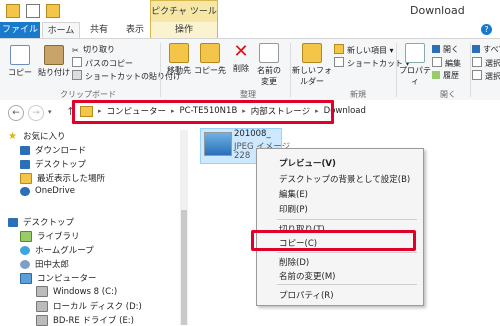 This screenshot has height=326, width=500. I want to click on copy-button: コピー, so click(20, 61).